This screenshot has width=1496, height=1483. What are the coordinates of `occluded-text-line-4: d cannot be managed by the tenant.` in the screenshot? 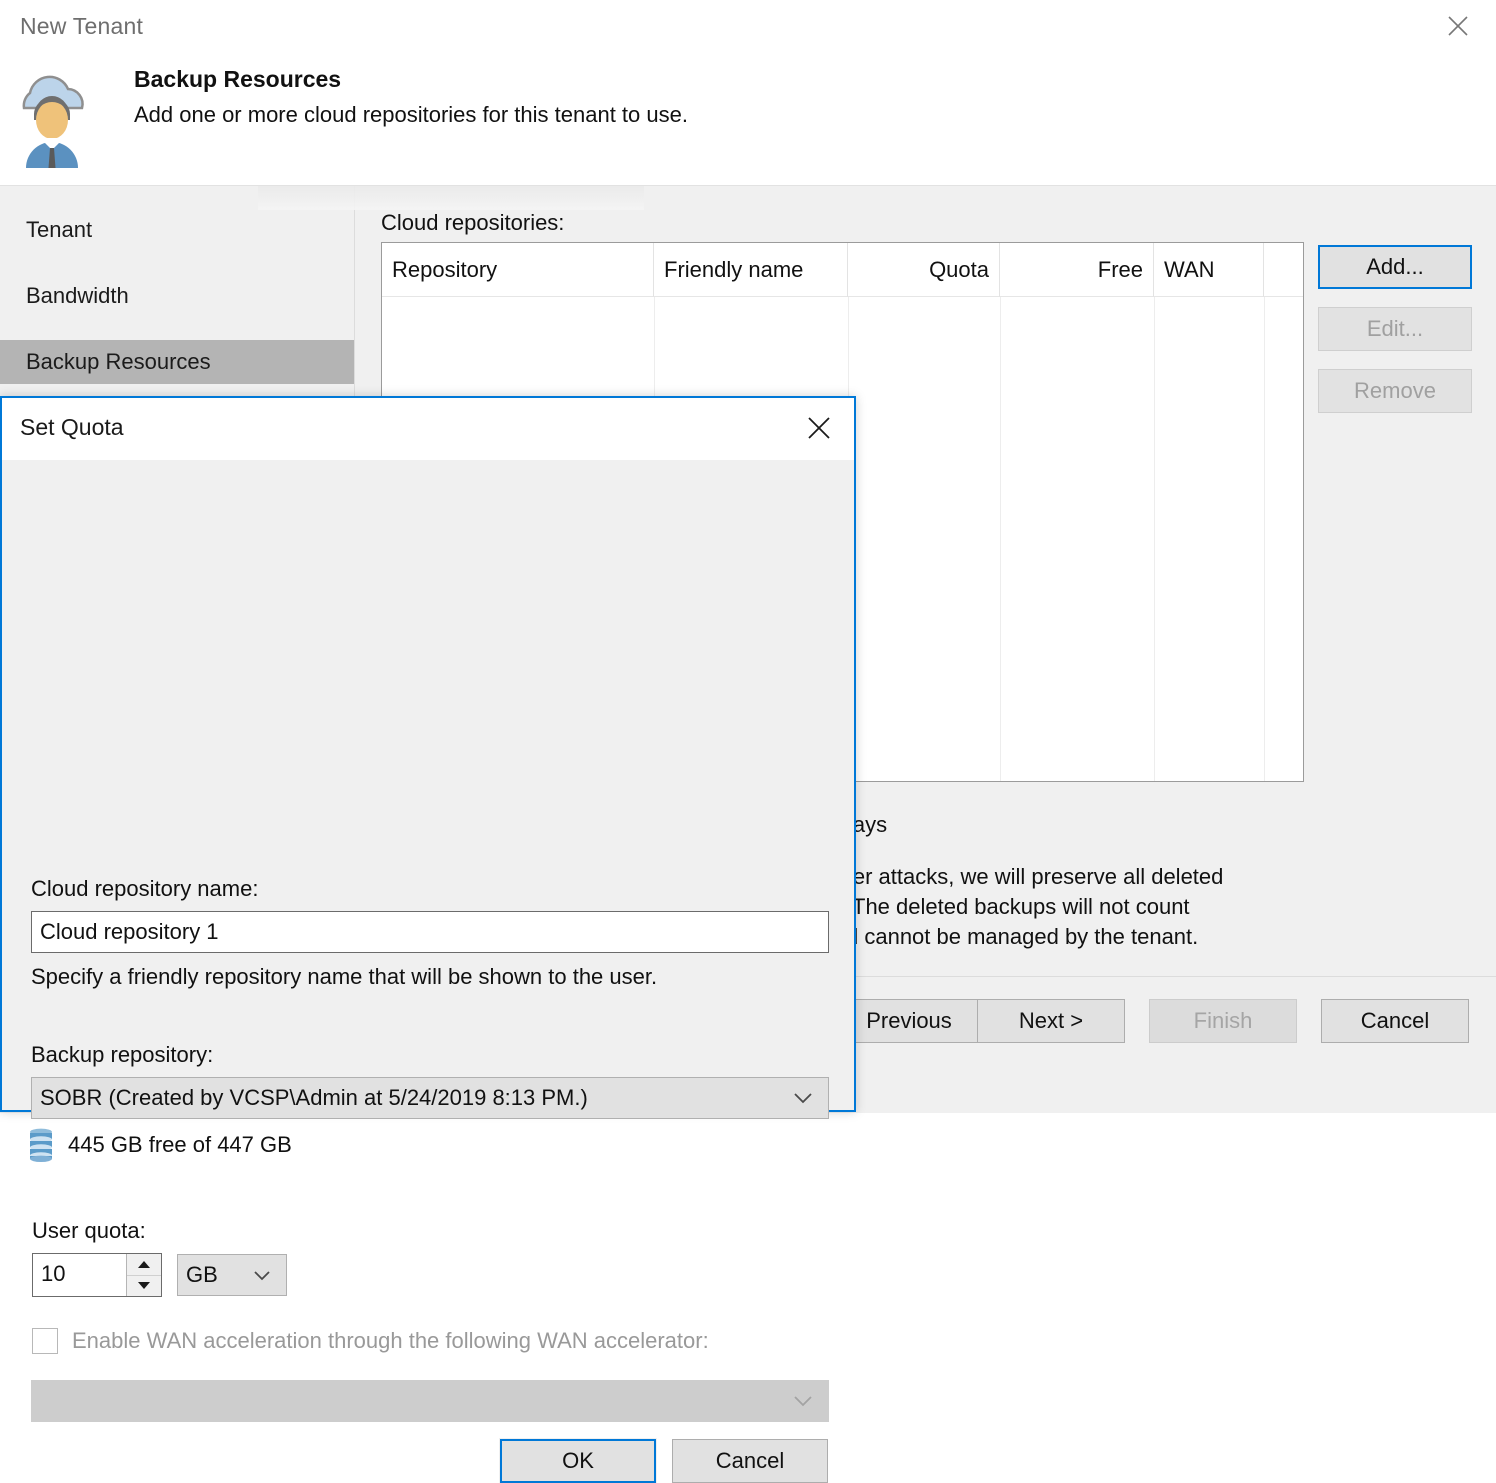 It's located at (1022, 936).